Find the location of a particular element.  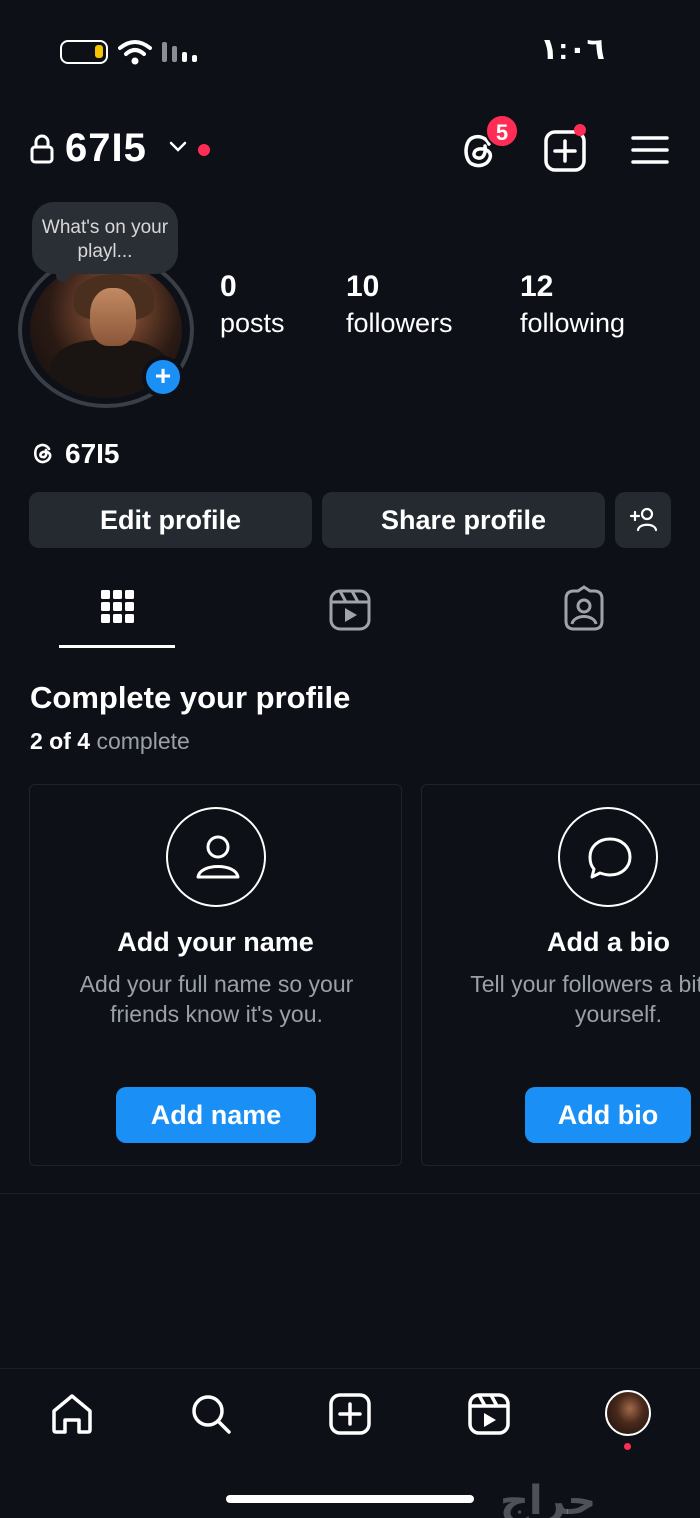

speech-bubble-icon is located at coordinates (608, 857).